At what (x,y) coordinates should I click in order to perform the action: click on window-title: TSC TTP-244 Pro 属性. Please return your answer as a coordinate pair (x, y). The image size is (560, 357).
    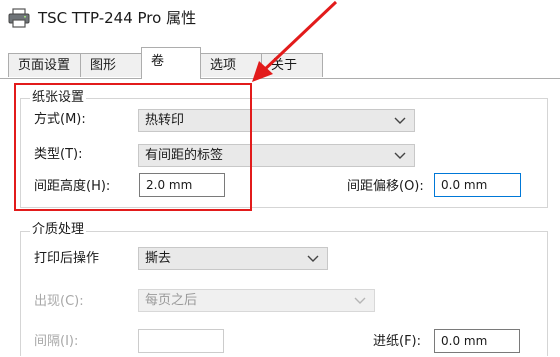
    Looking at the image, I should click on (117, 18).